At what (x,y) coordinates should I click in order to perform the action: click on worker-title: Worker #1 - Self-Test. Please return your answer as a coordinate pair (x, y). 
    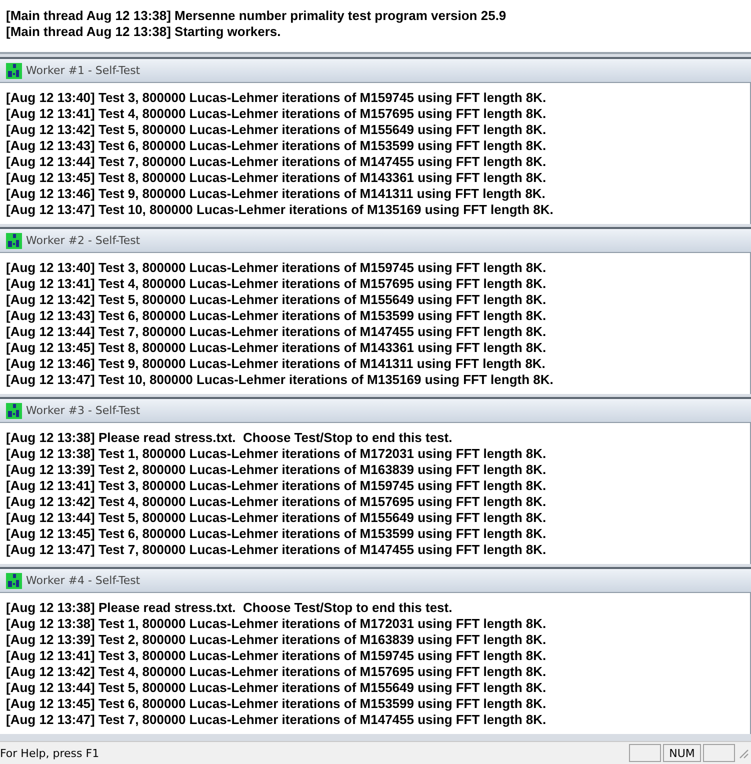
    Looking at the image, I should click on (83, 70).